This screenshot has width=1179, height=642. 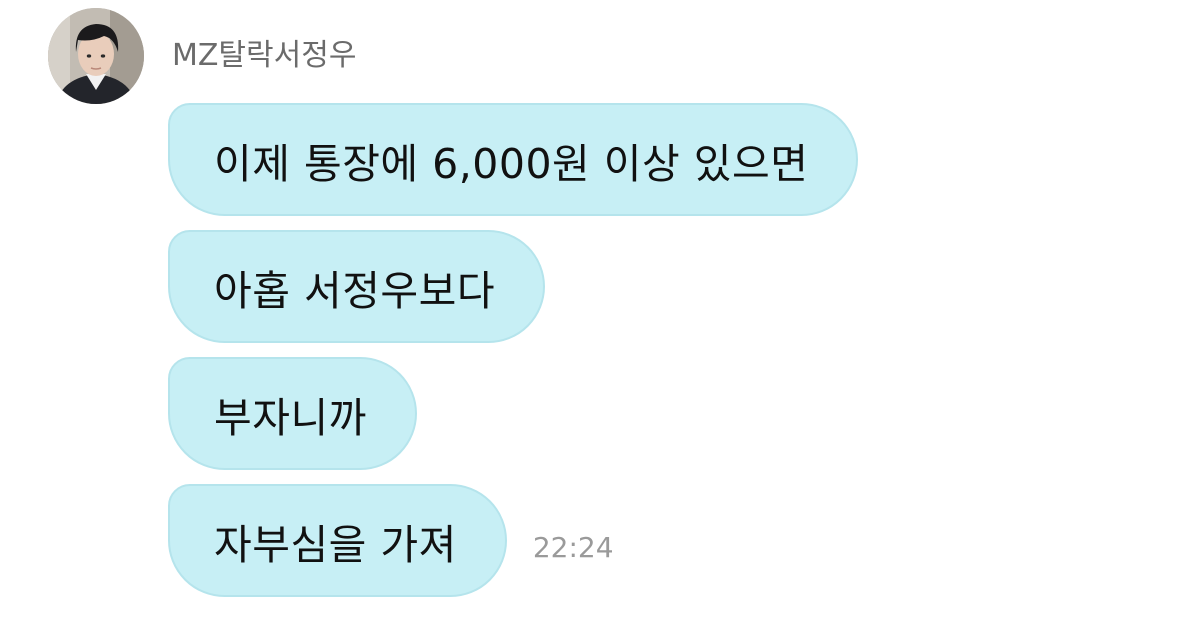 I want to click on message-row: 자부심을 가져 22:24, so click(x=513, y=540).